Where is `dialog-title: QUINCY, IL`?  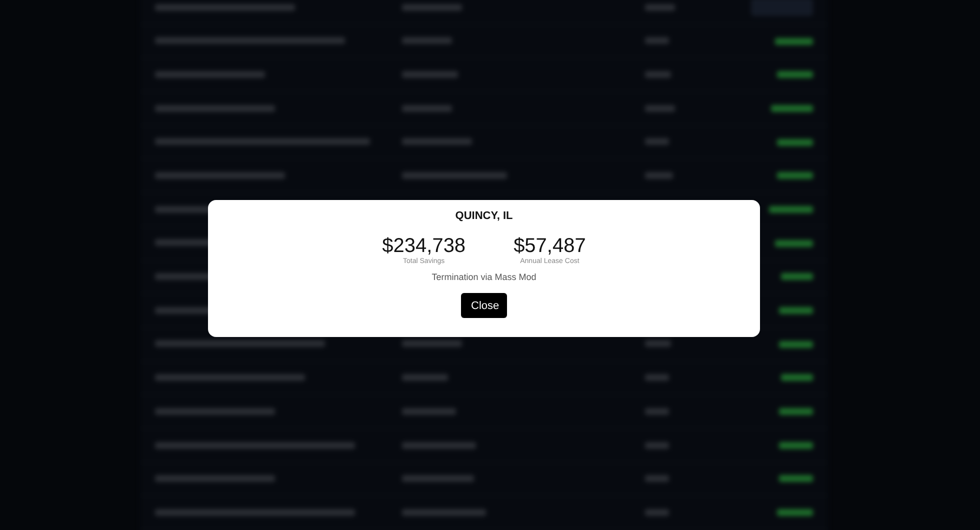 dialog-title: QUINCY, IL is located at coordinates (484, 216).